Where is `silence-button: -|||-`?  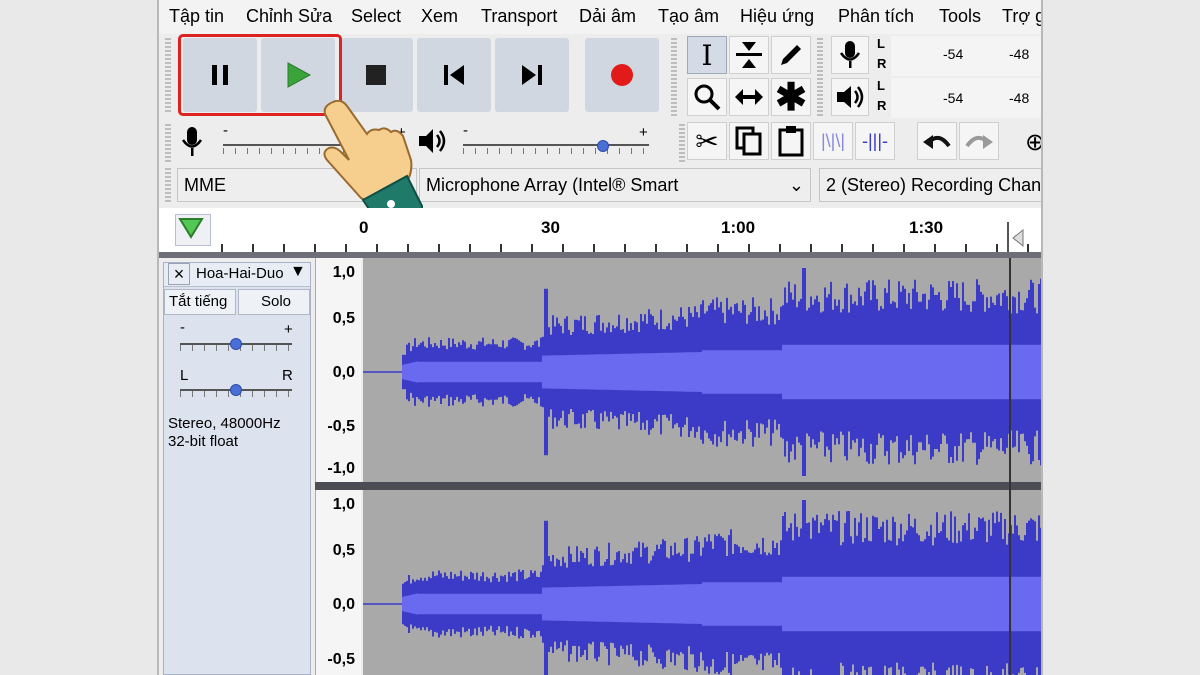
silence-button: -|||- is located at coordinates (875, 141).